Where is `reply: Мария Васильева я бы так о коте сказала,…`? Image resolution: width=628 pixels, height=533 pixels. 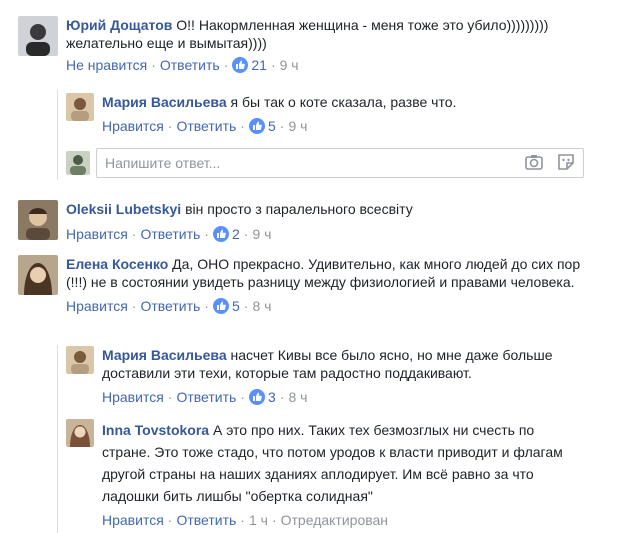 reply: Мария Васильева я бы так о коте сказала,… is located at coordinates (334, 114).